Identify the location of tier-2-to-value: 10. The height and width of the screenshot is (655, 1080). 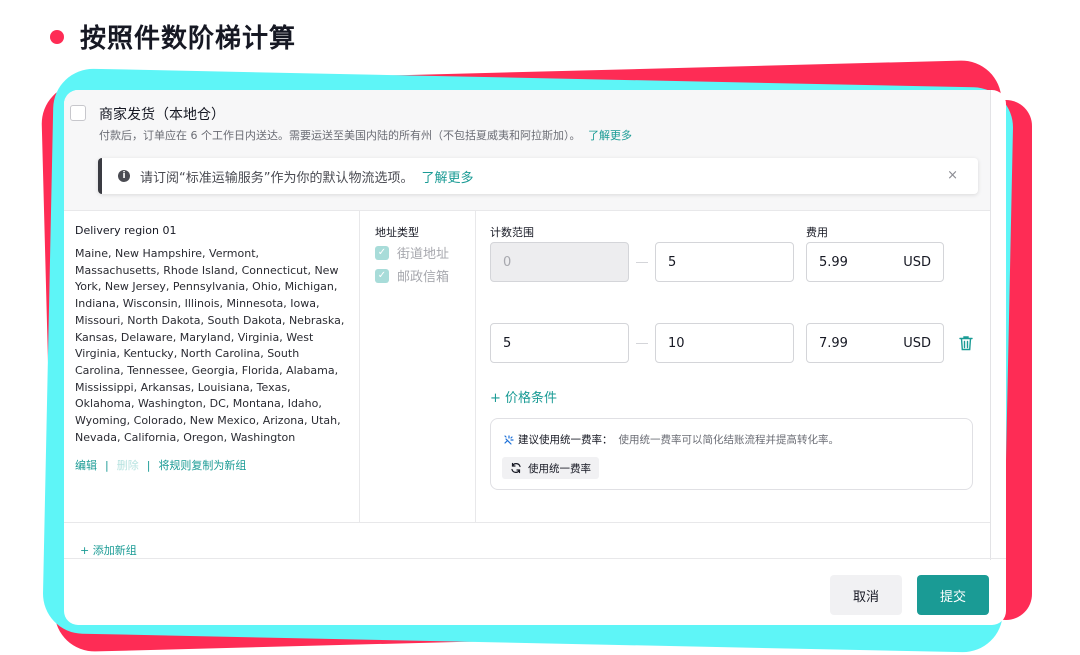
(676, 343).